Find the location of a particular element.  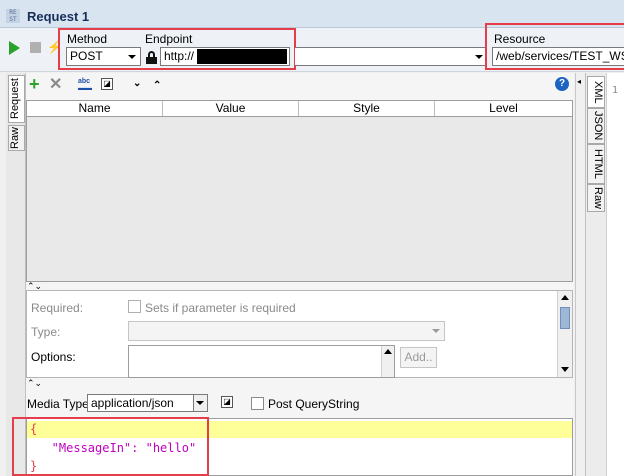

scroll-thumb is located at coordinates (565, 318).